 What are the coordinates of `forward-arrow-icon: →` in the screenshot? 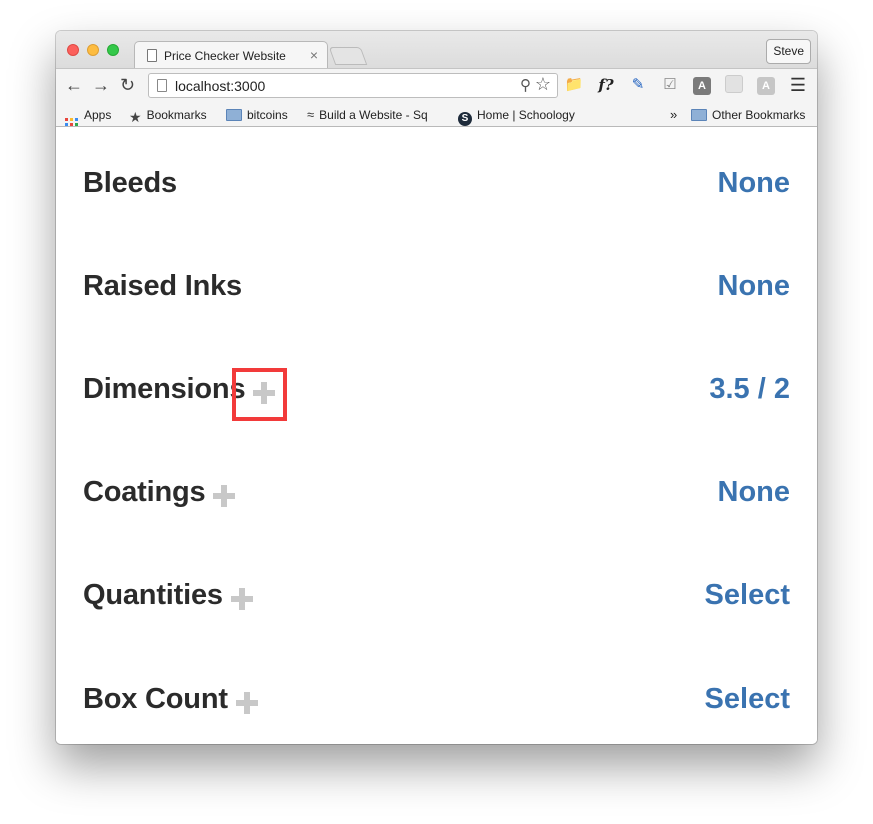 It's located at (101, 85).